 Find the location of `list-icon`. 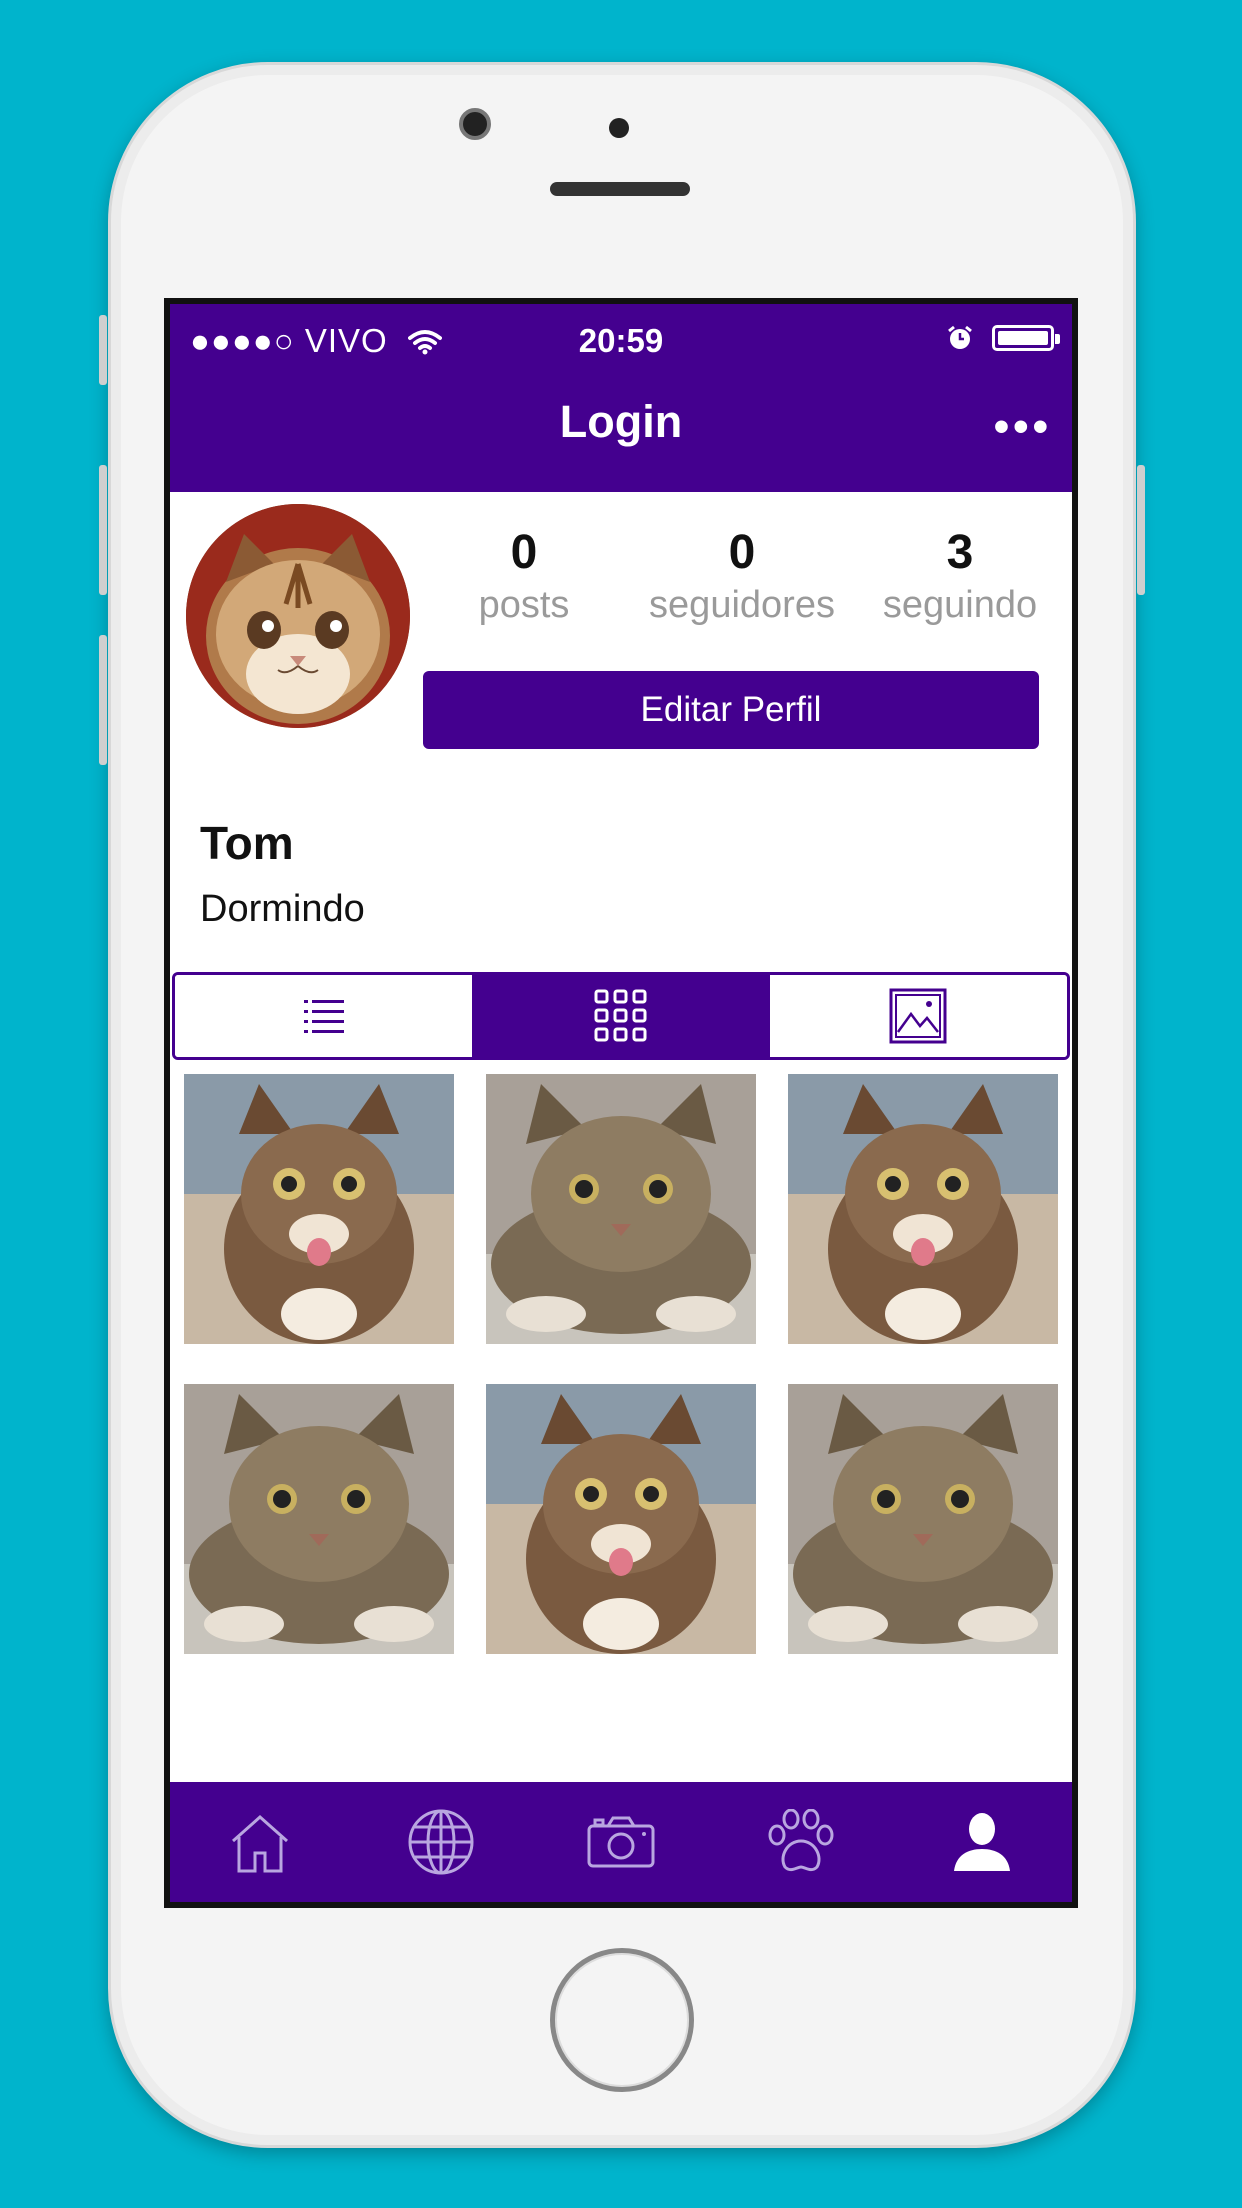

list-icon is located at coordinates (323, 1016).